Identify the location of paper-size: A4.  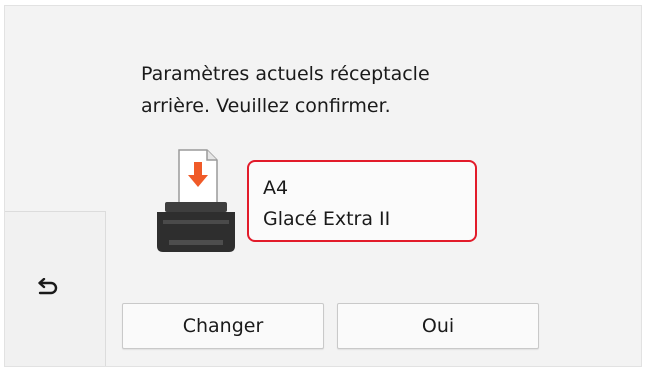
(276, 188).